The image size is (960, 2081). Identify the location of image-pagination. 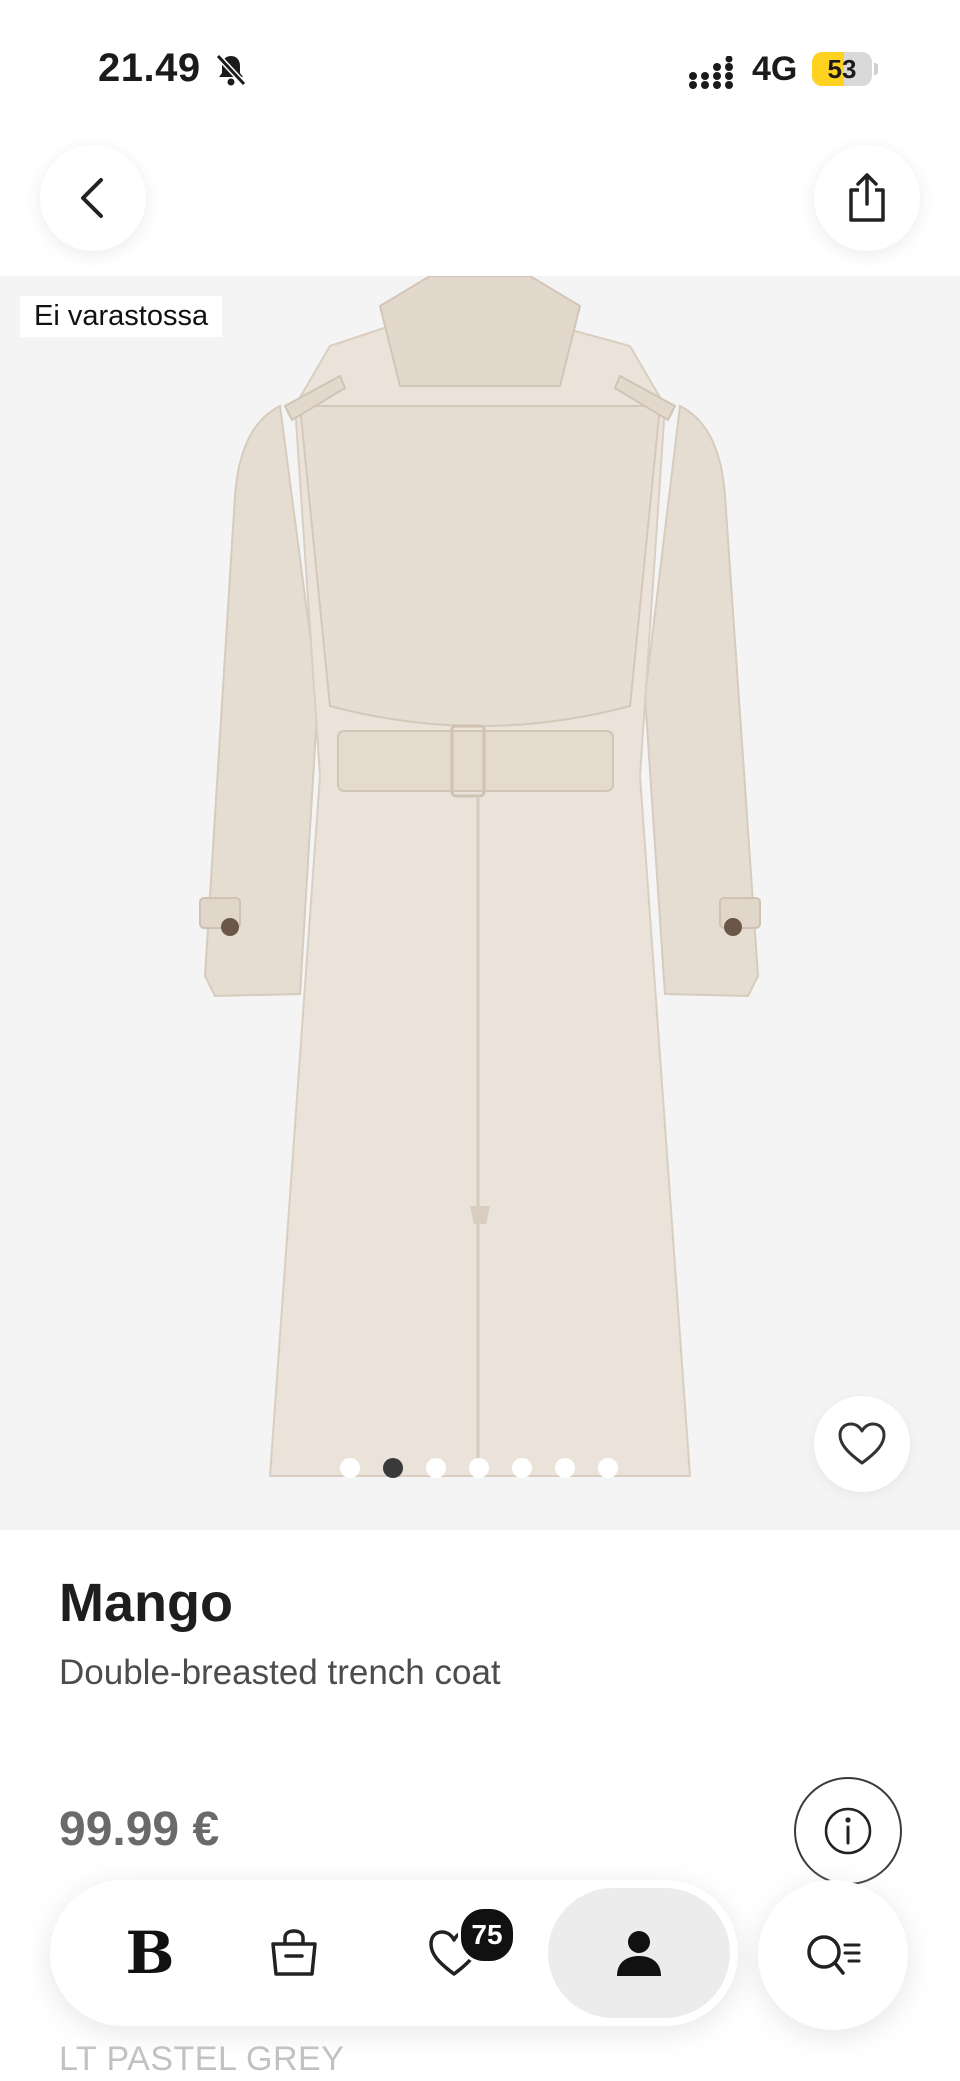
(479, 1468).